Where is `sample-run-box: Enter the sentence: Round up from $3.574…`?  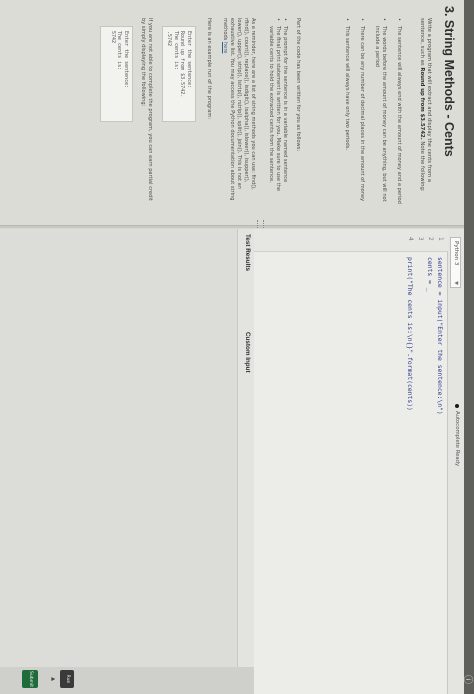
sample-run-box: Enter the sentence: Round up from $3.574… is located at coordinates (179, 74).